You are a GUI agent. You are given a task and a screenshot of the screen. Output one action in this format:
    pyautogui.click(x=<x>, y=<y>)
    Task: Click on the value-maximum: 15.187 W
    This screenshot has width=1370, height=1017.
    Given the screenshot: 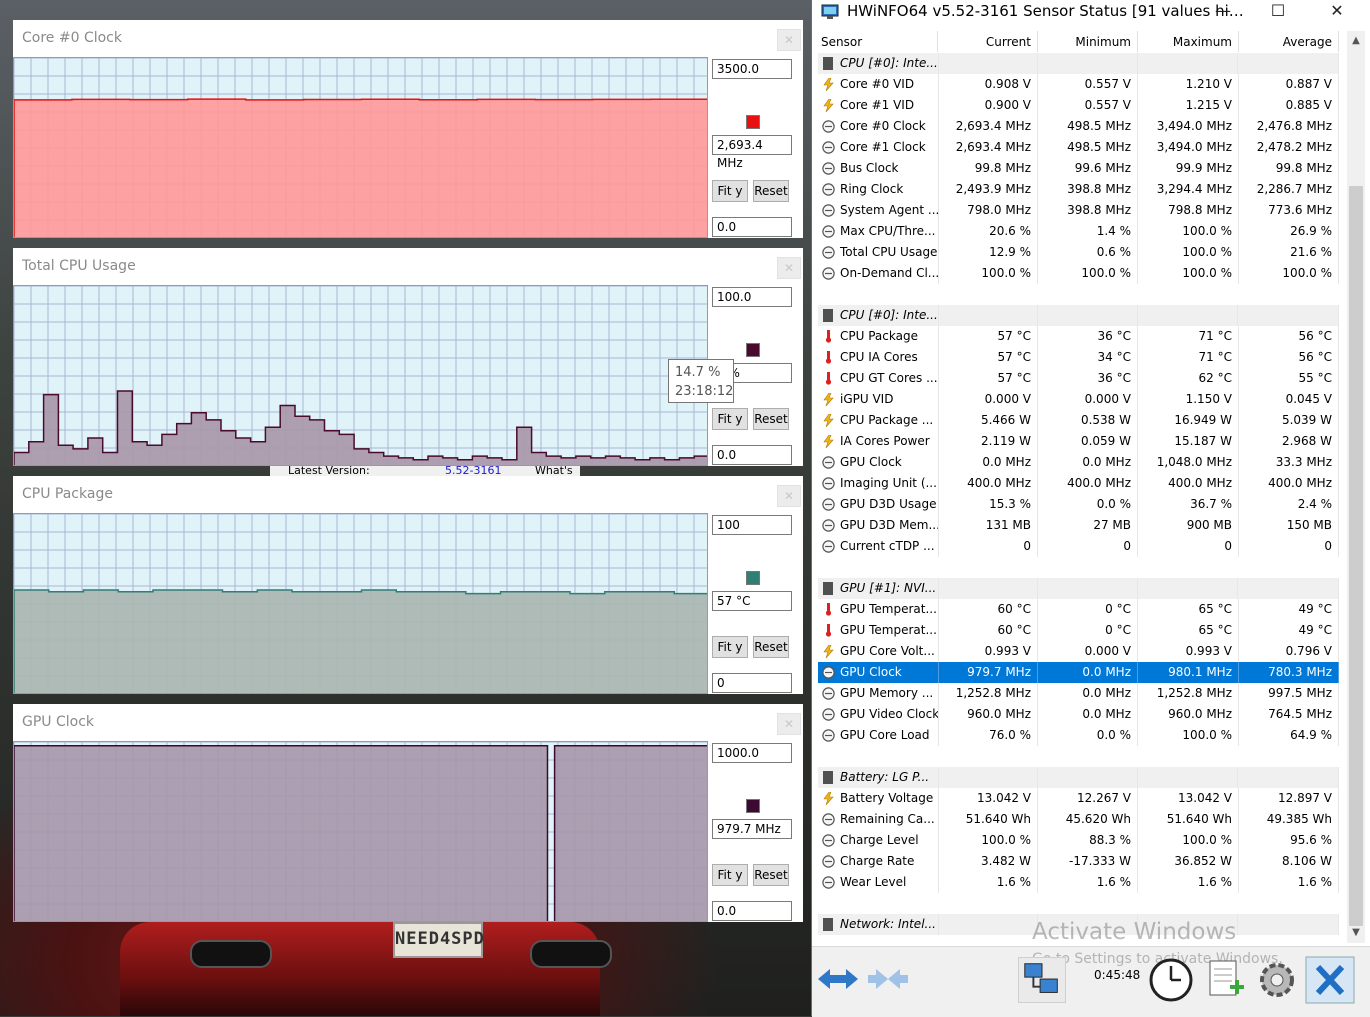 What is the action you would take?
    pyautogui.click(x=1188, y=441)
    